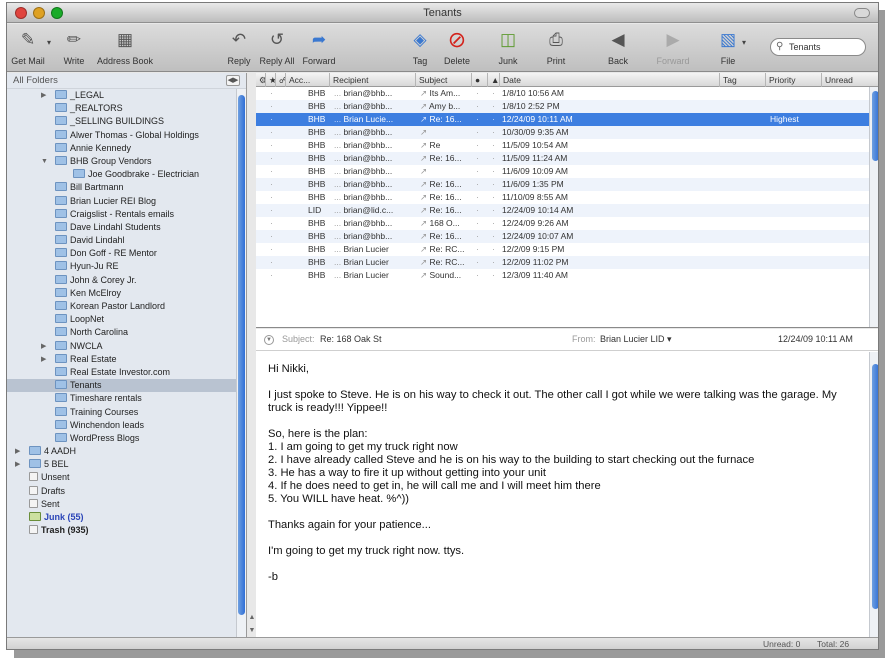  Describe the element at coordinates (126, 477) in the screenshot. I see `folder-item: Unsent` at that location.